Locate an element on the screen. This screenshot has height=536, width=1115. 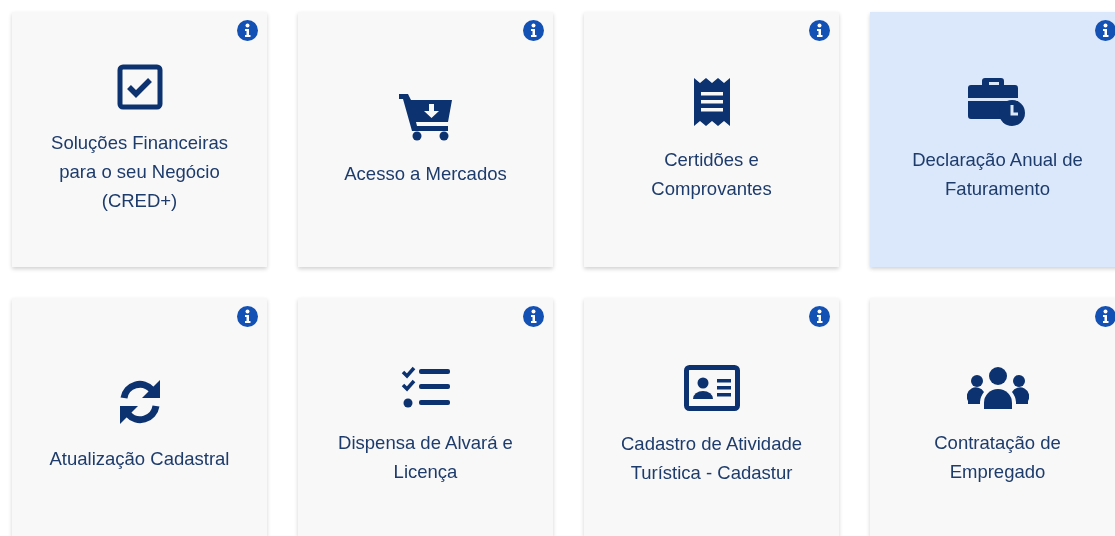
card-title: Declaração Anual de Faturamento is located at coordinates (997, 174).